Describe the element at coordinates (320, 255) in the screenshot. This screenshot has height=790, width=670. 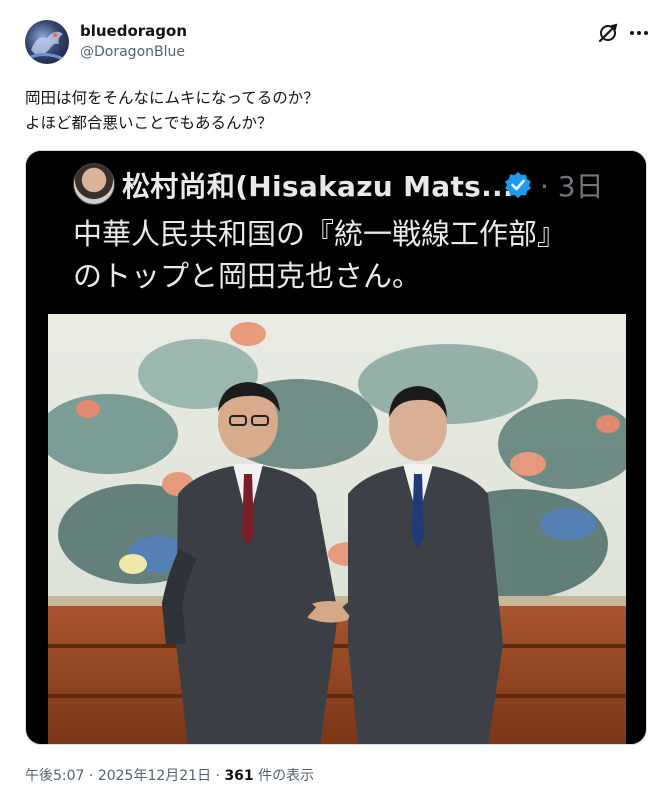
I see `quoted-post-text: 中華人民共和国の『統一戦線工作部』 のトップと岡田克也さん。` at that location.